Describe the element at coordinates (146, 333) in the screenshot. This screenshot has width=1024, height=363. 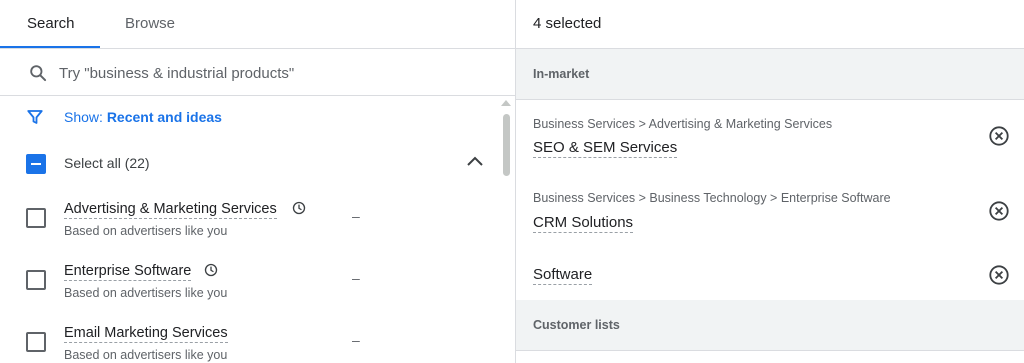
I see `item-title: Email Marketing Services` at that location.